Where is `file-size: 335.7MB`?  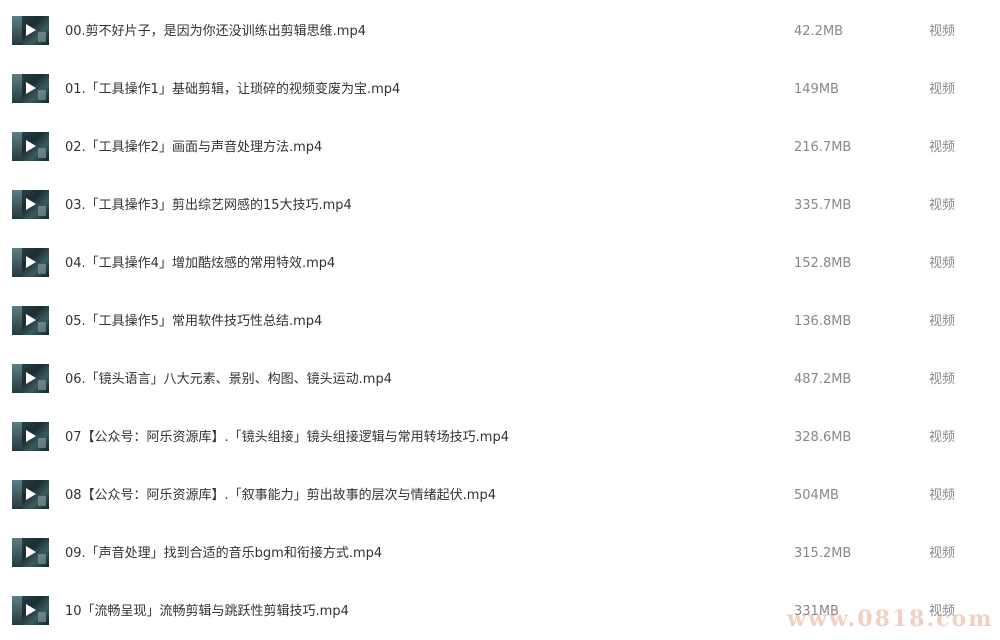
file-size: 335.7MB is located at coordinates (823, 205).